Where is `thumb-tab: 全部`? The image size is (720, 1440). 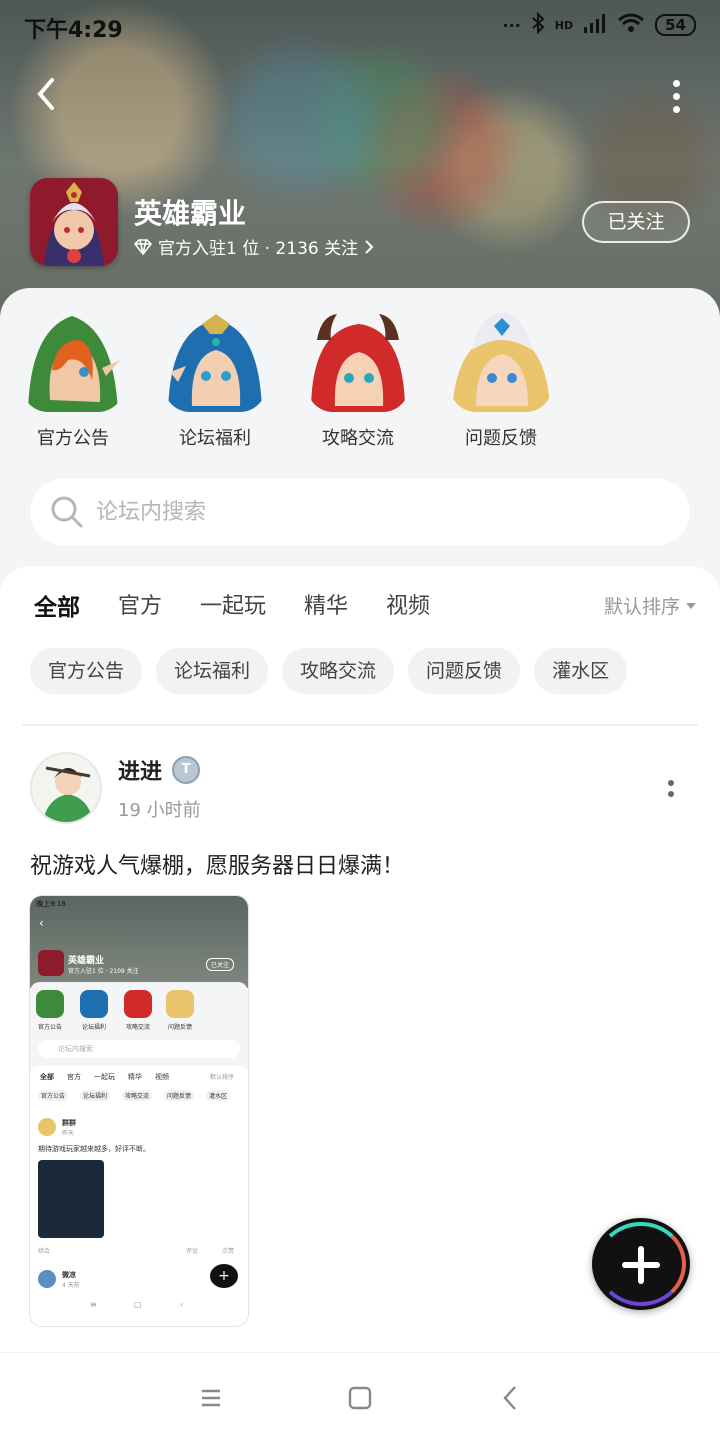
thumb-tab: 全部 is located at coordinates (47, 1077).